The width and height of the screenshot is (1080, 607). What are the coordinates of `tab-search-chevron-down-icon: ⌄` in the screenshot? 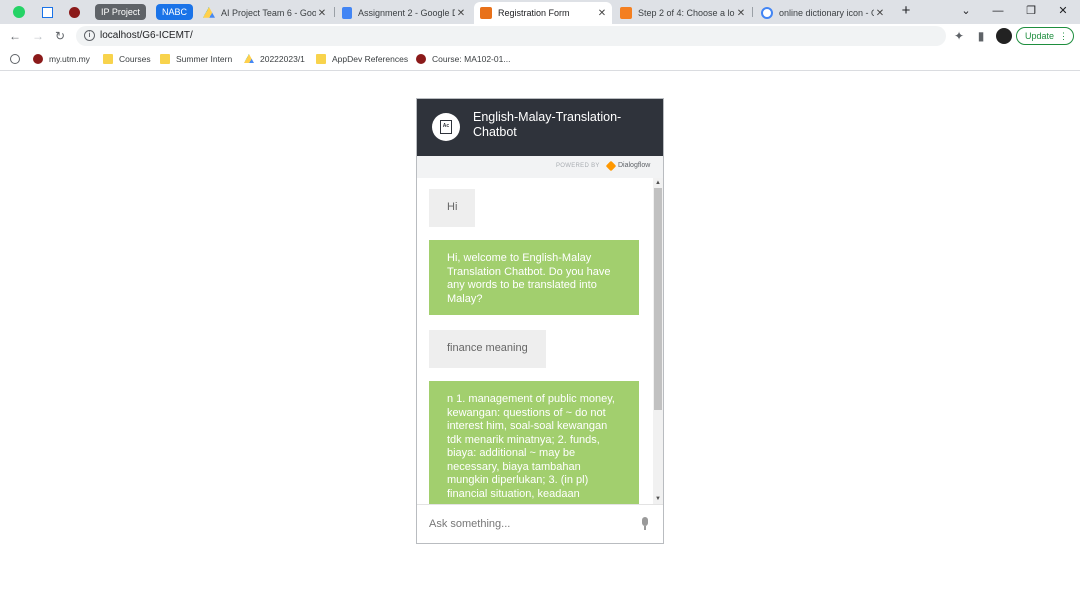 It's located at (966, 11).